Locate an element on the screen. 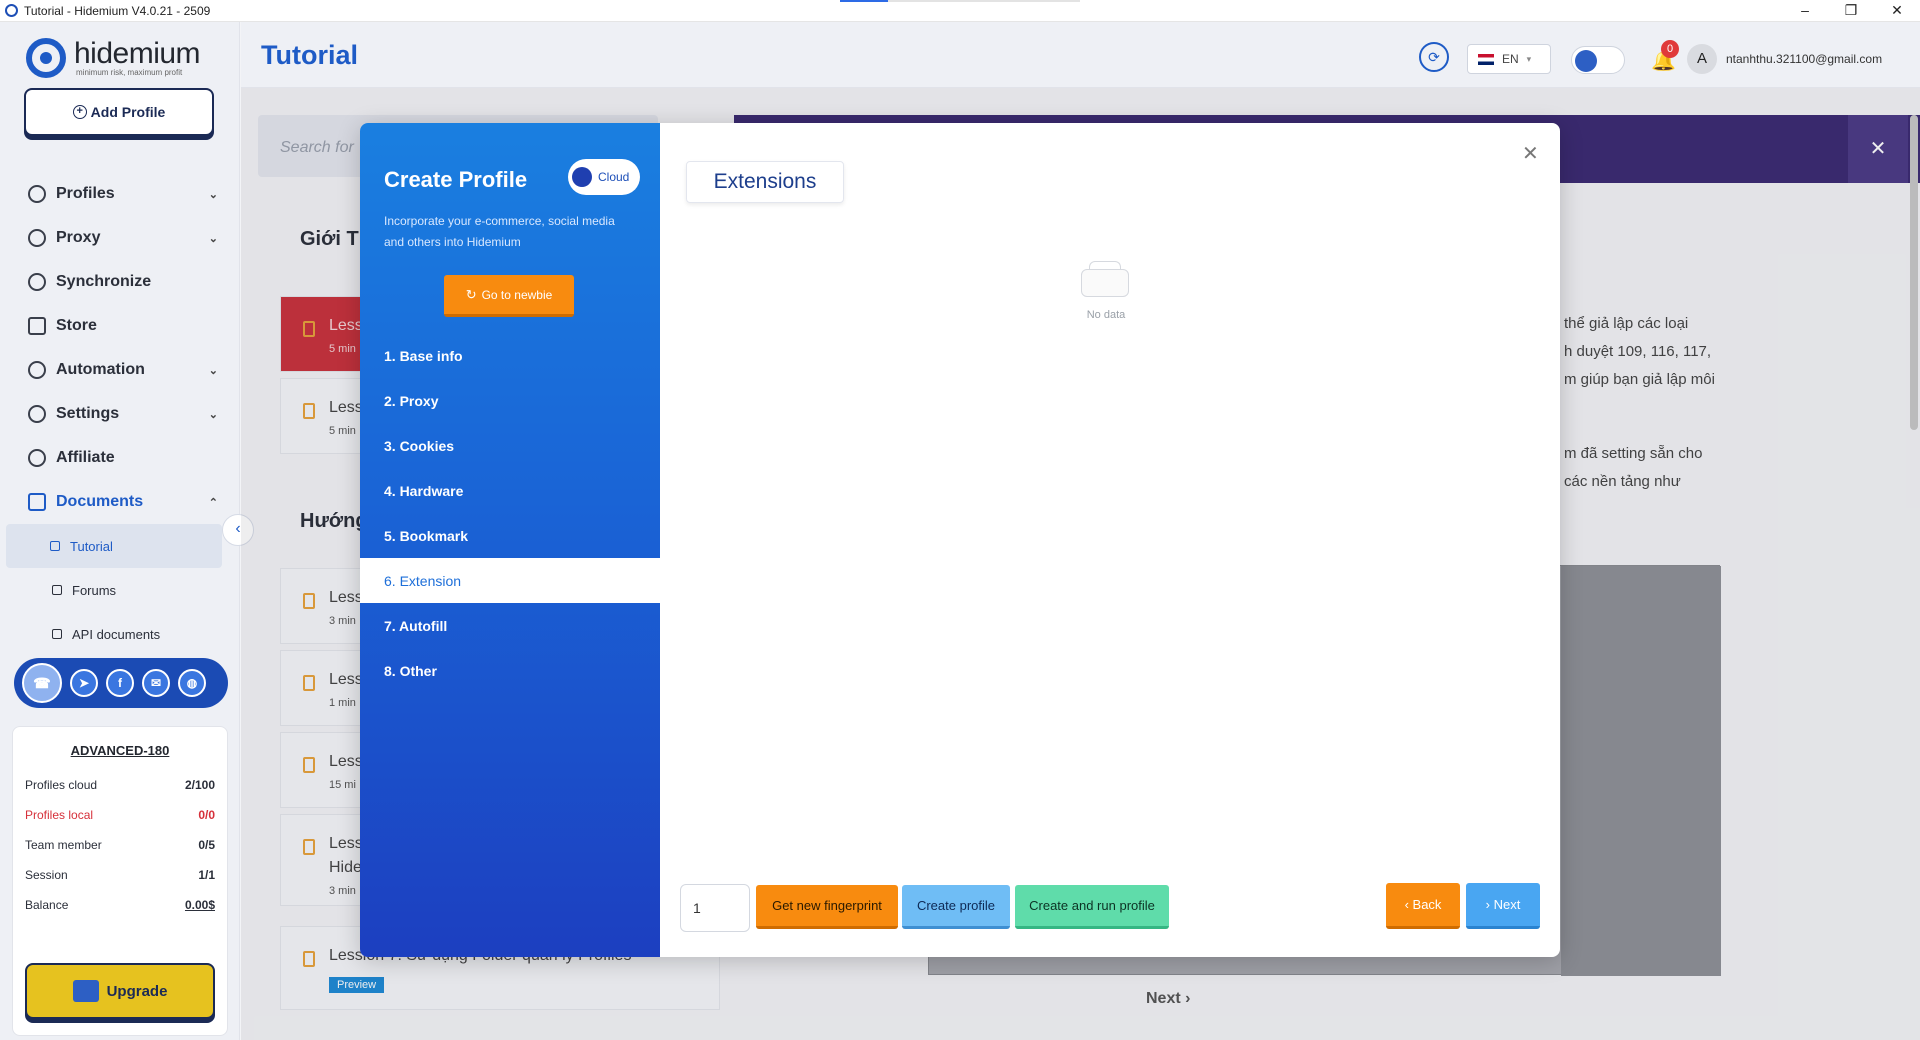  user-email: ntanhthu.321100@gmail.com is located at coordinates (1804, 59).